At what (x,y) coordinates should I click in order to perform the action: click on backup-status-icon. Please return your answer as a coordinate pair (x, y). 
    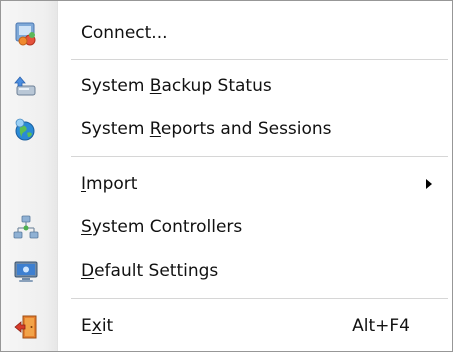
    Looking at the image, I should click on (26, 87).